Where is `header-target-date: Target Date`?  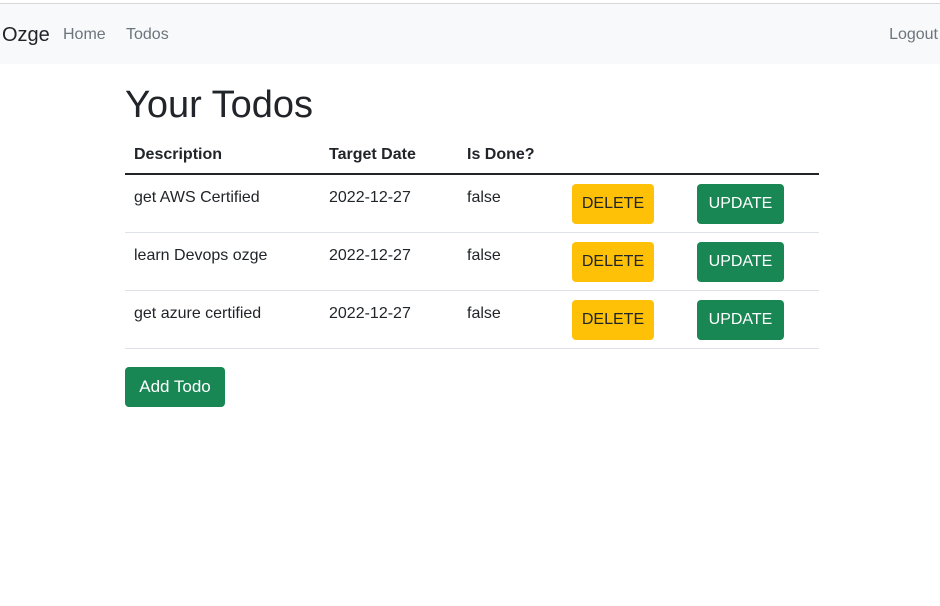 header-target-date: Target Date is located at coordinates (372, 154).